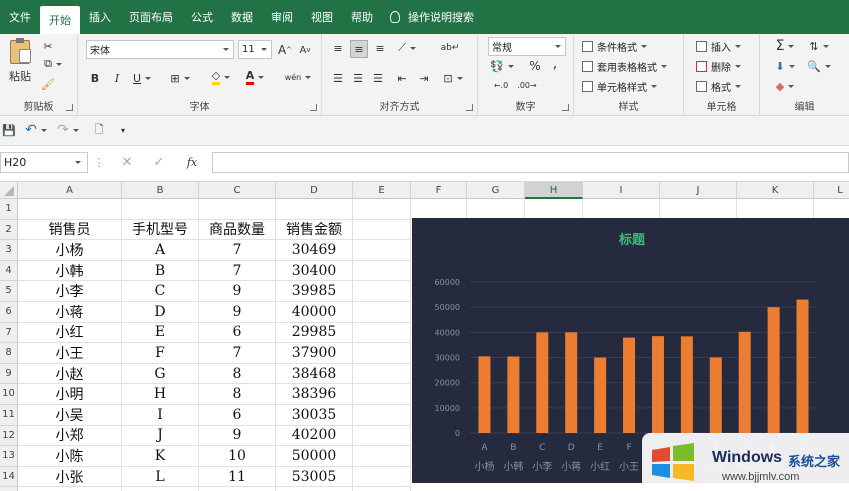  I want to click on column-header-A: A, so click(70, 190).